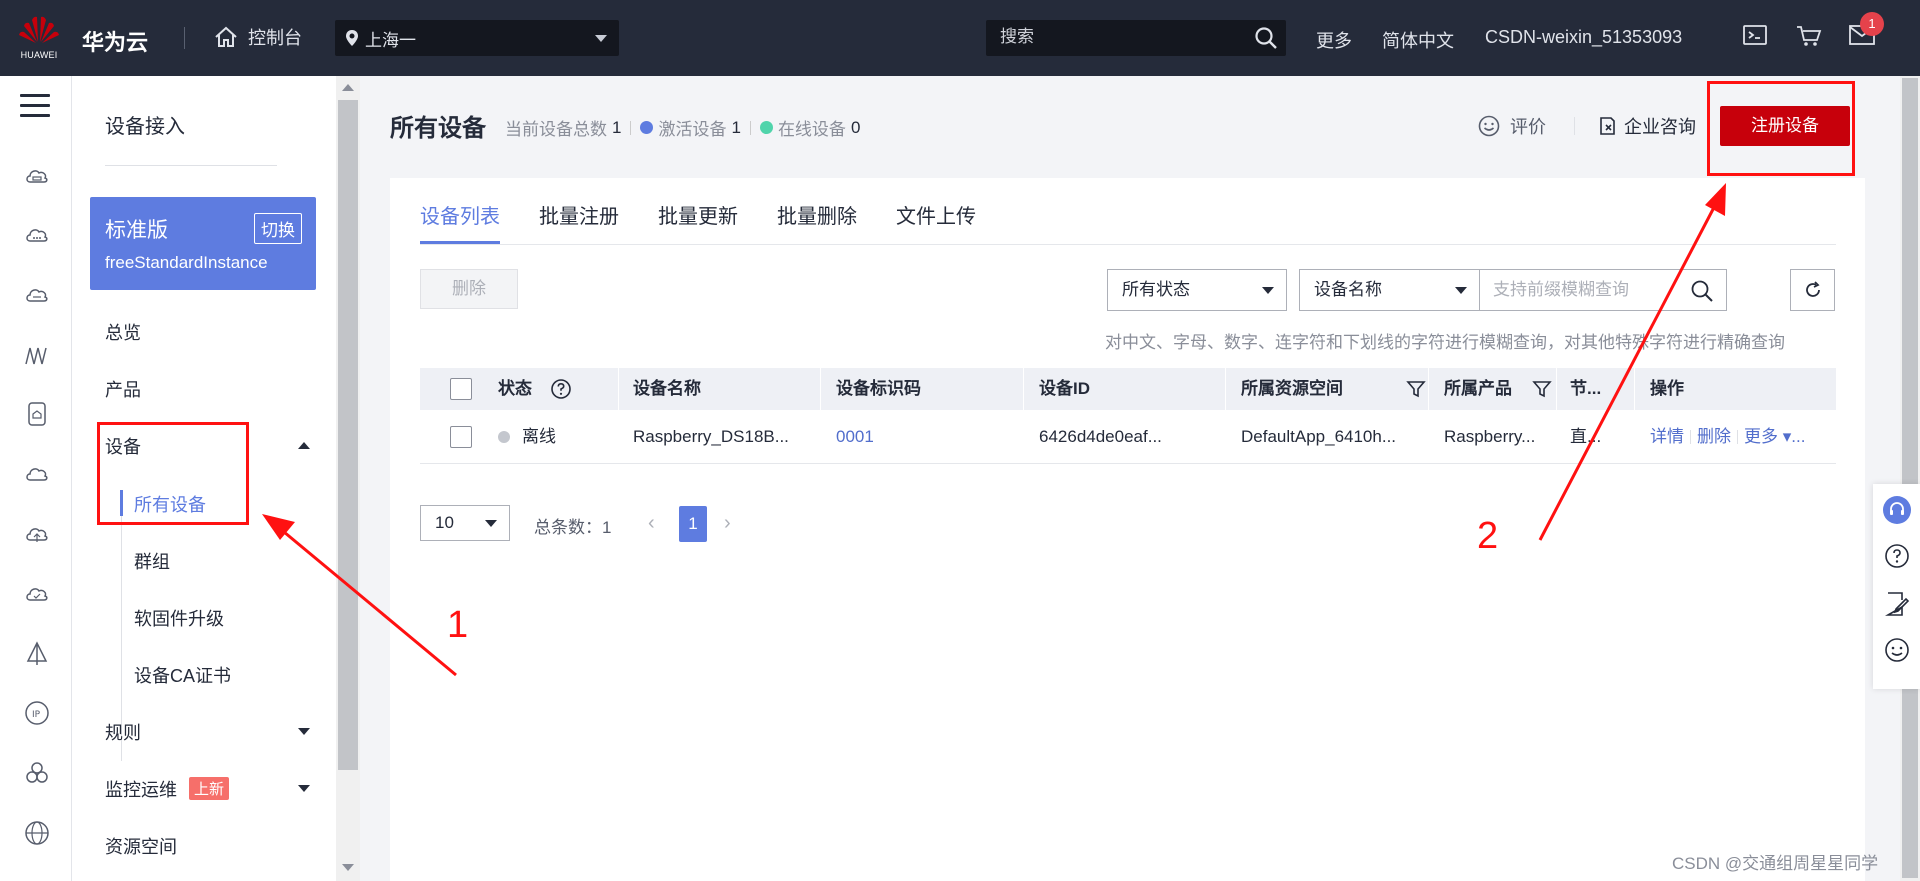 This screenshot has height=881, width=1920. I want to click on device-query, so click(1603, 290).